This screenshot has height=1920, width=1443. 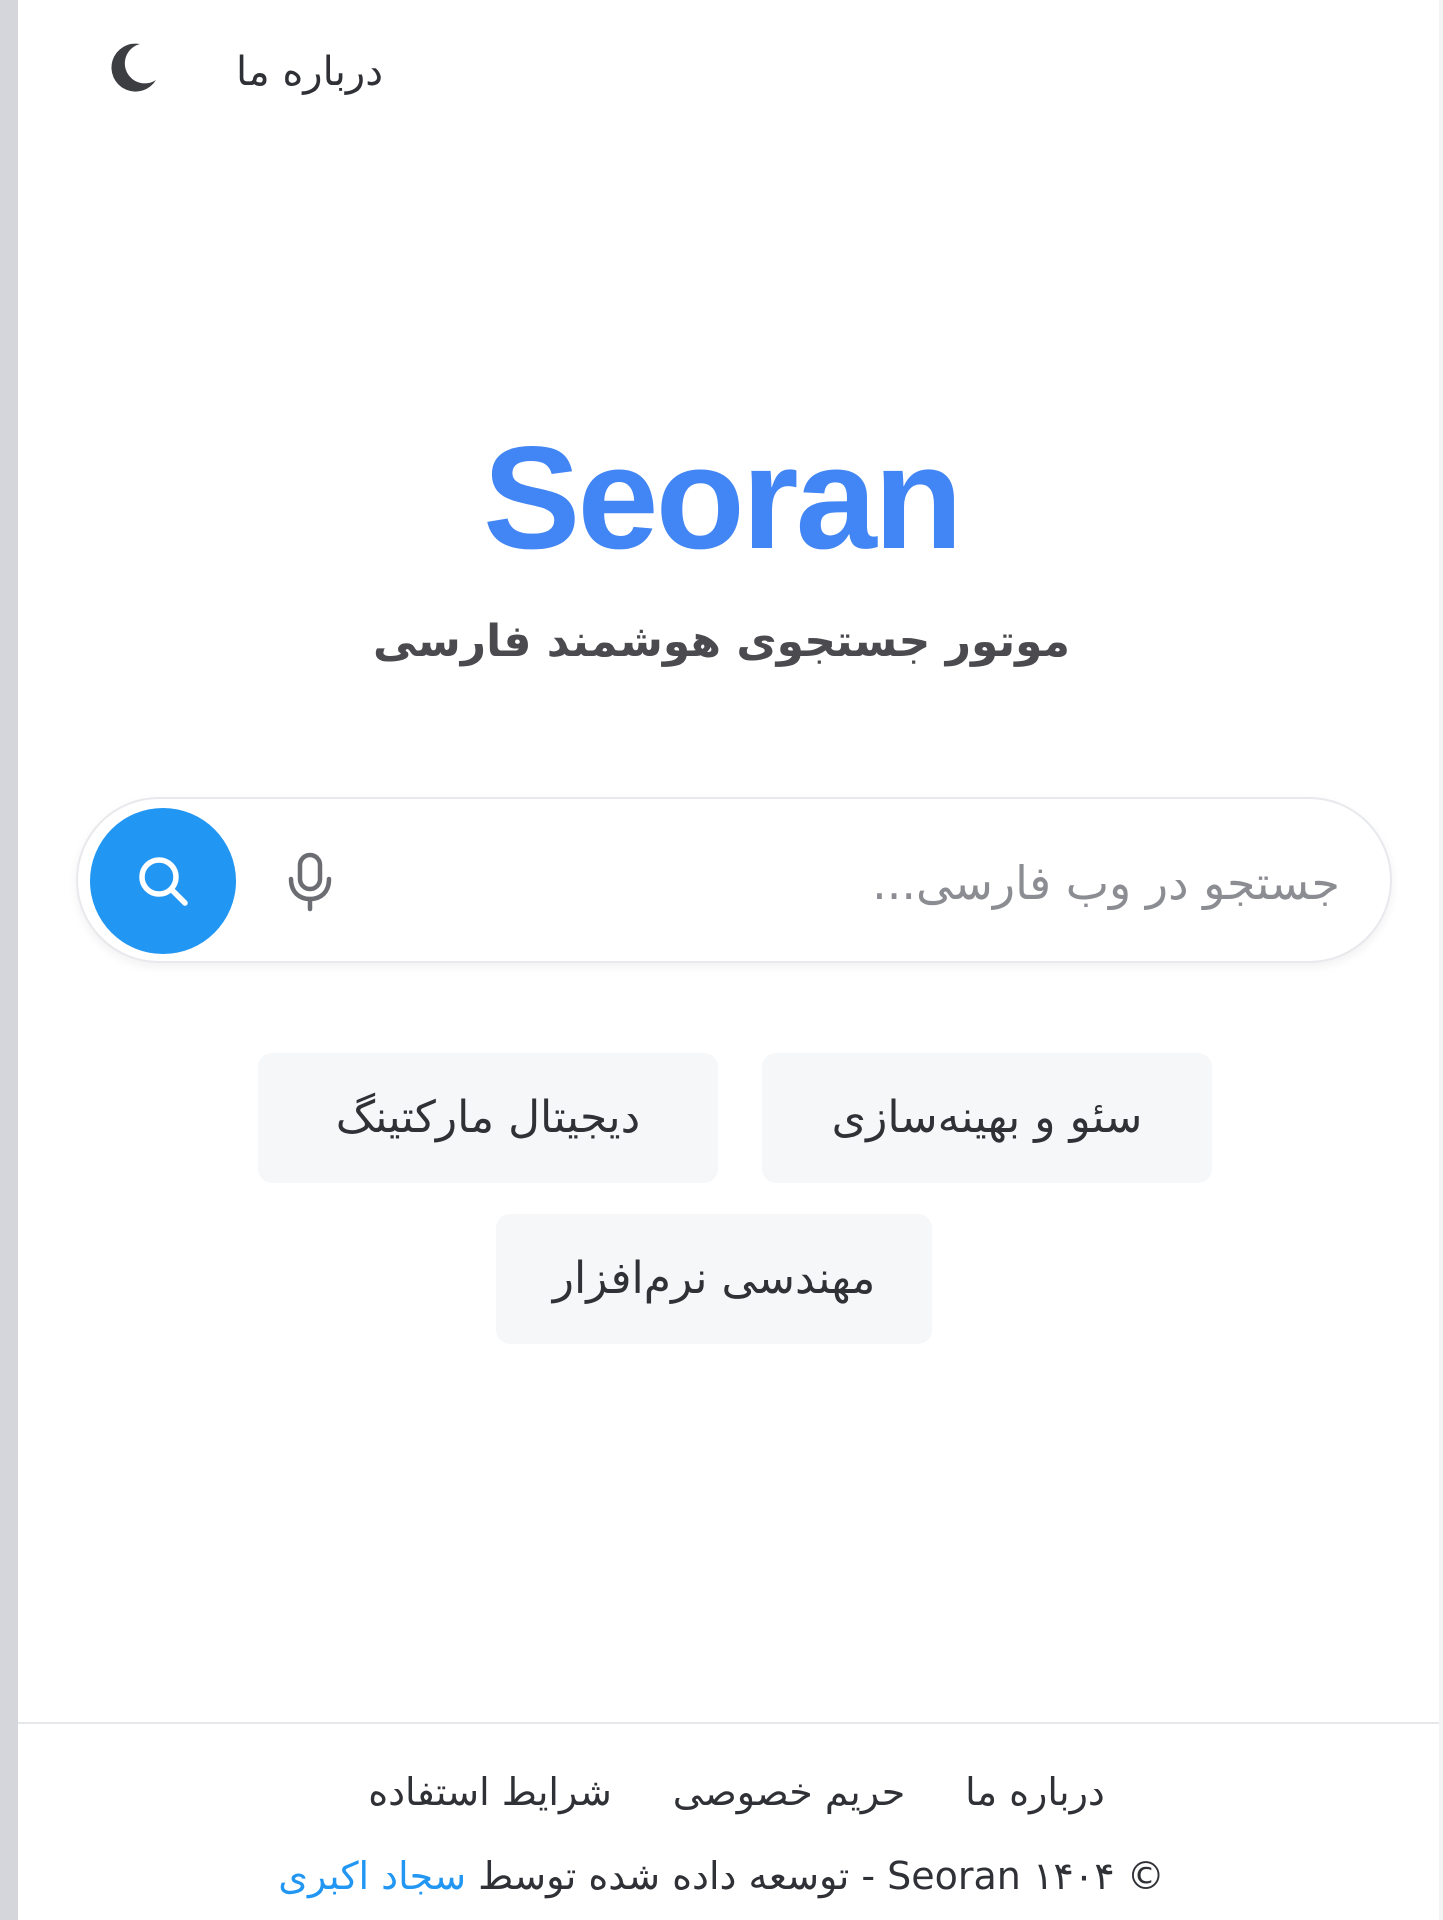 I want to click on left-edge-strip, so click(x=9, y=960).